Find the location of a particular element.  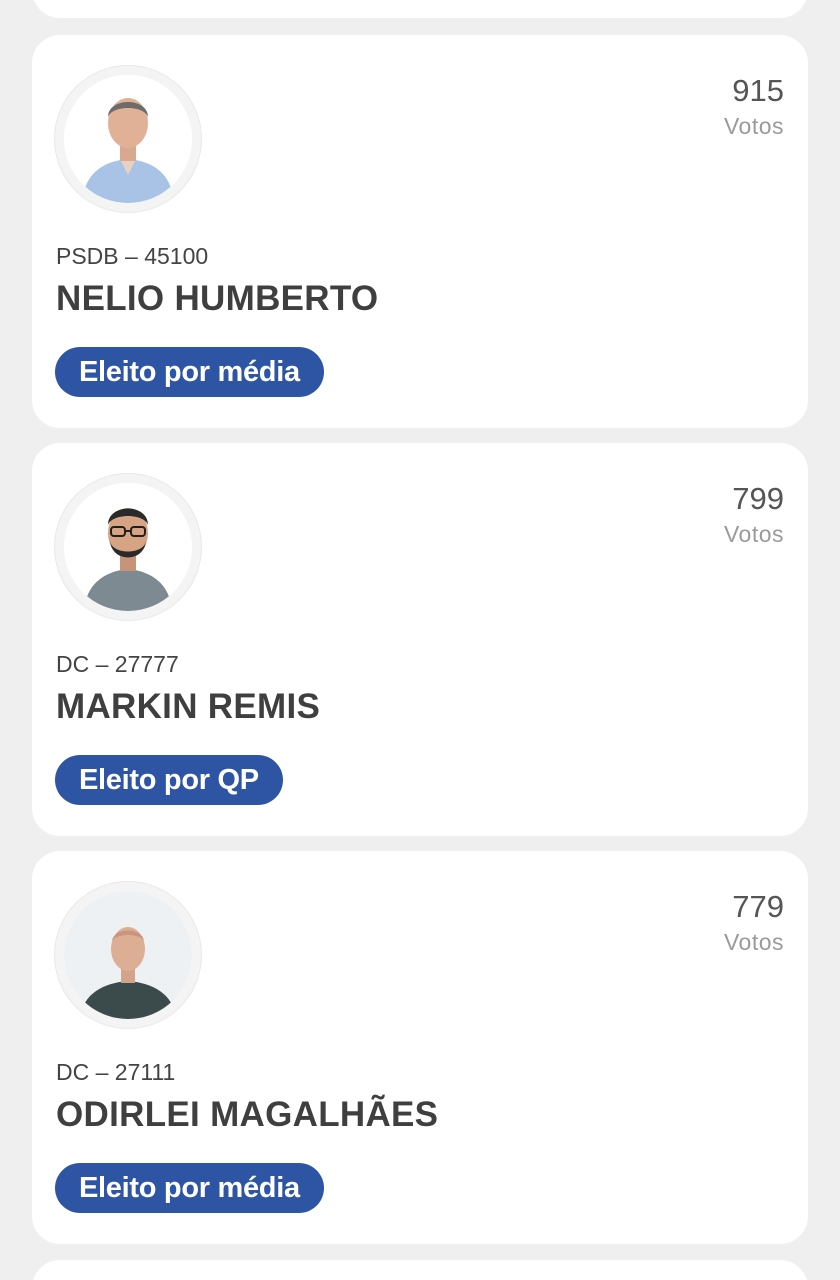

vote-count: 779 Votos is located at coordinates (754, 924).